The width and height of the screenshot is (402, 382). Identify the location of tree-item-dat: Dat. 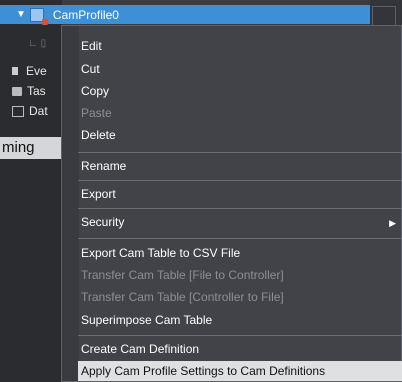
(30, 111).